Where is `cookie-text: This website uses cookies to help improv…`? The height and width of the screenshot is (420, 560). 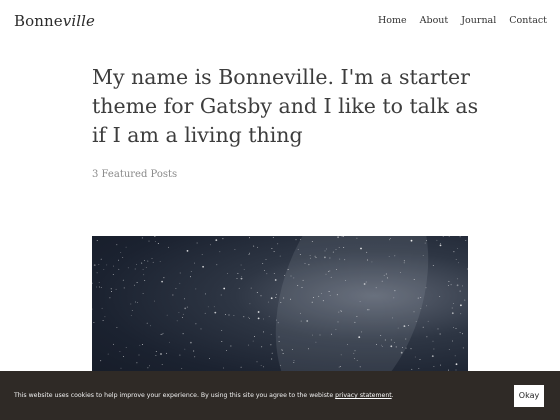
cookie-text: This website uses cookies to help improv… is located at coordinates (174, 395).